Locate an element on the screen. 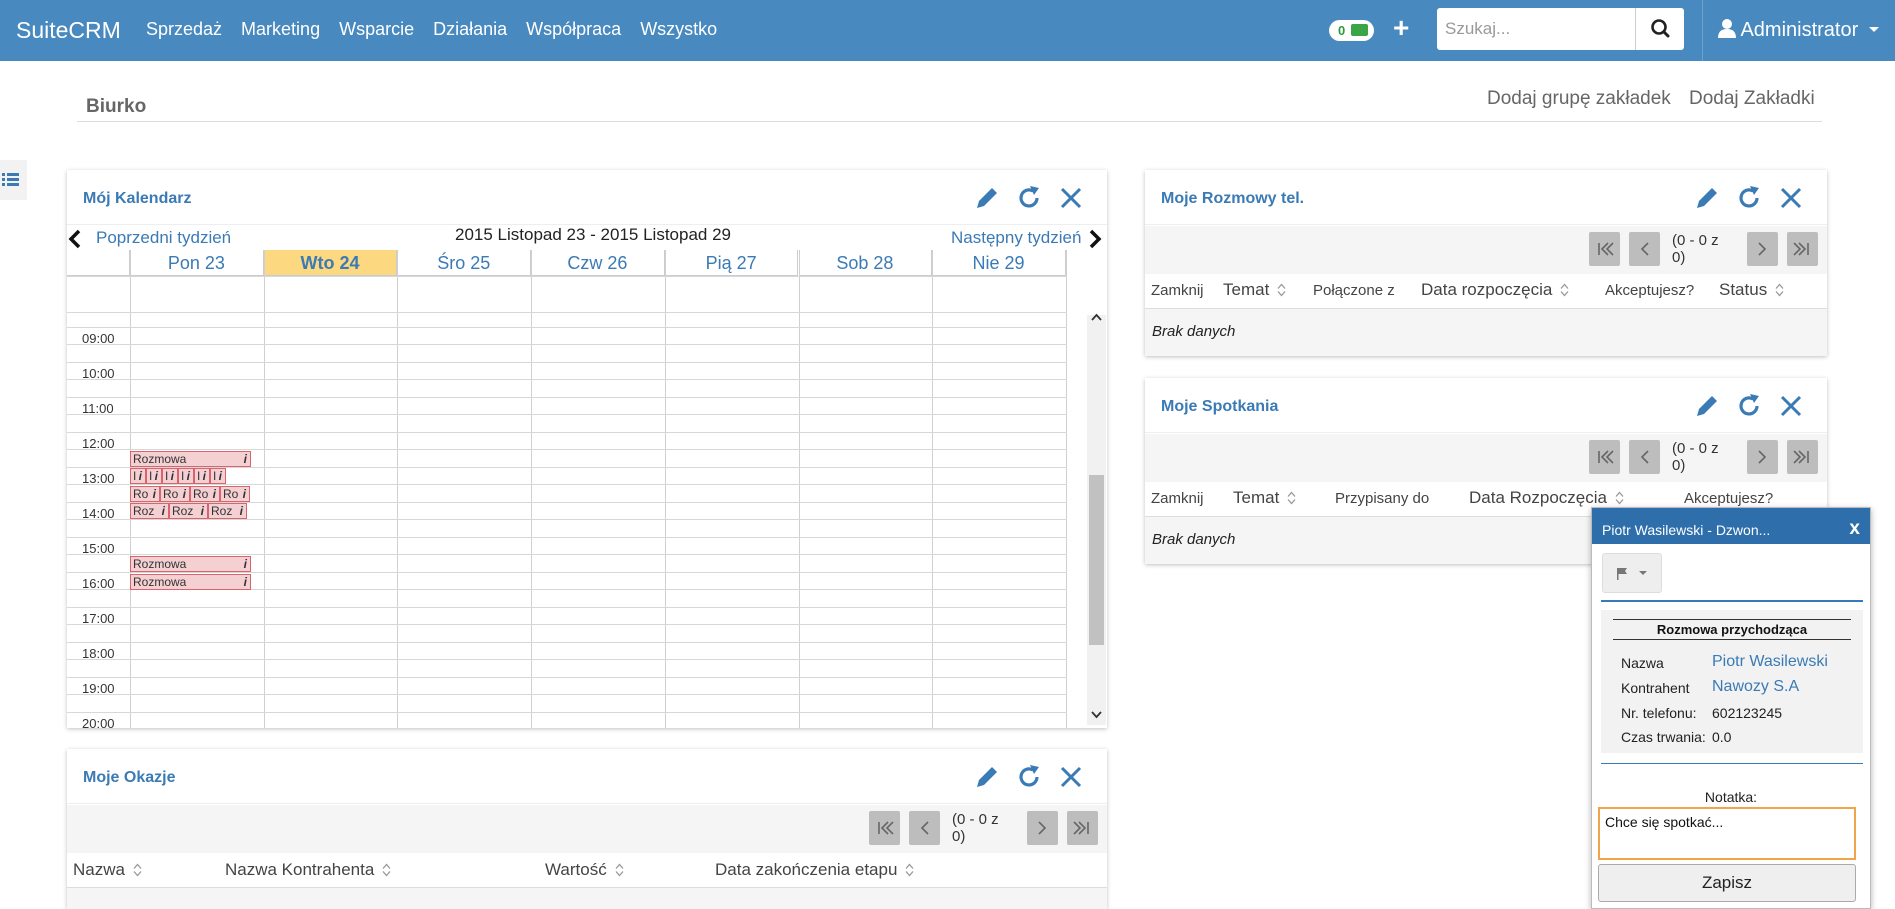 The height and width of the screenshot is (909, 1895). calendar-title: Mój Kalendarz is located at coordinates (137, 199).